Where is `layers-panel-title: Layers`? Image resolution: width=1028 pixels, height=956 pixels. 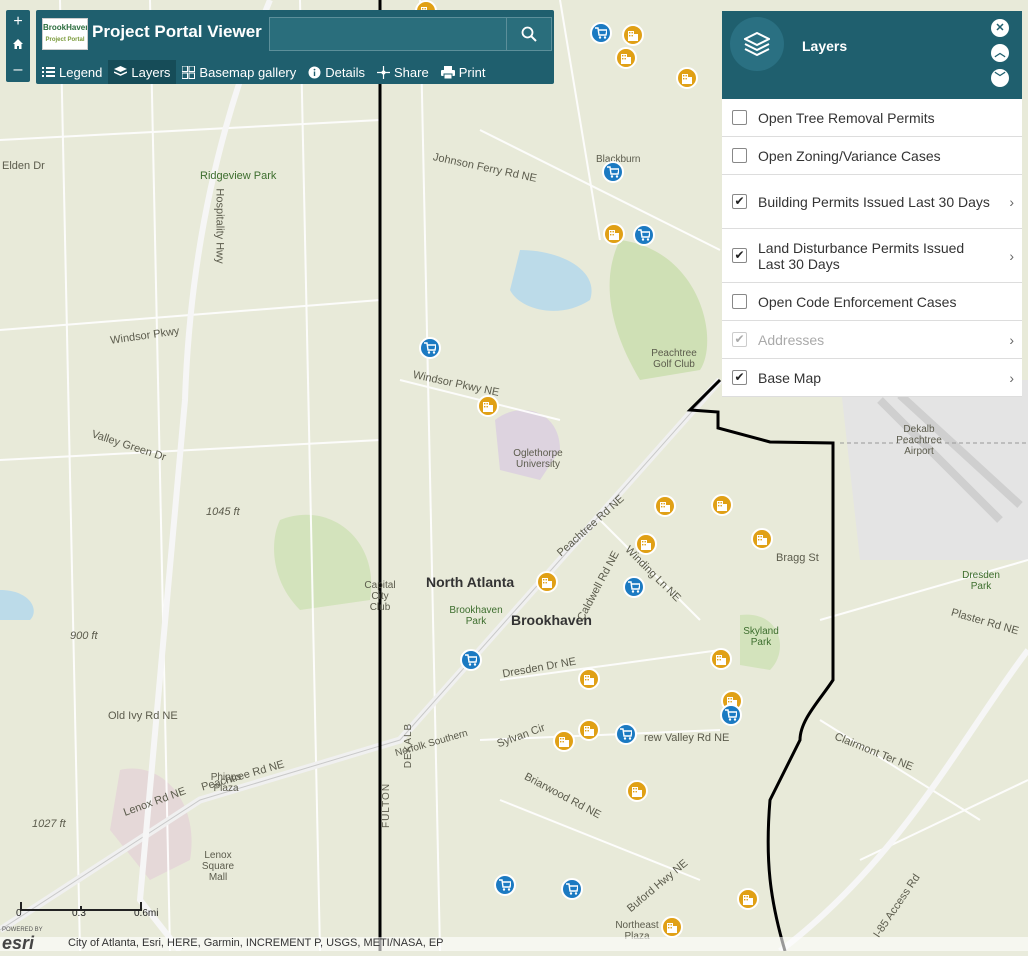
layers-panel-title: Layers is located at coordinates (825, 46).